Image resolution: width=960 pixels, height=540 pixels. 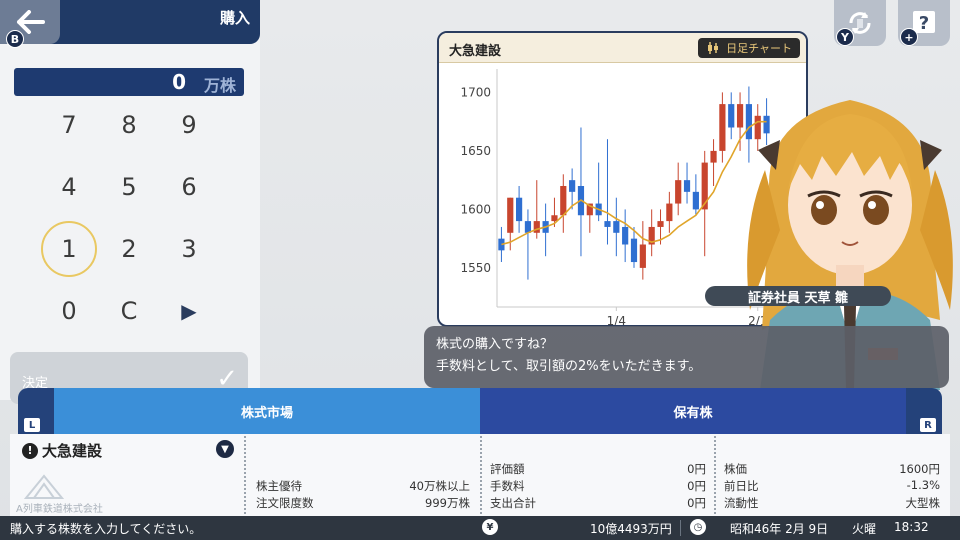 I want to click on fee-value: 0円, so click(x=696, y=486).